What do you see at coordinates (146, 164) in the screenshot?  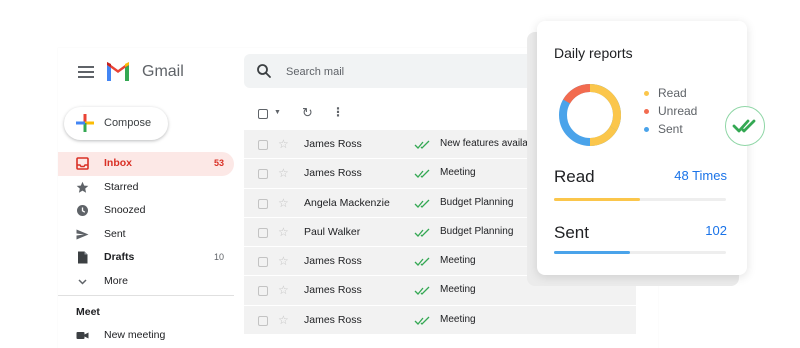 I see `sidebar-item-inbox: Inbox 53` at bounding box center [146, 164].